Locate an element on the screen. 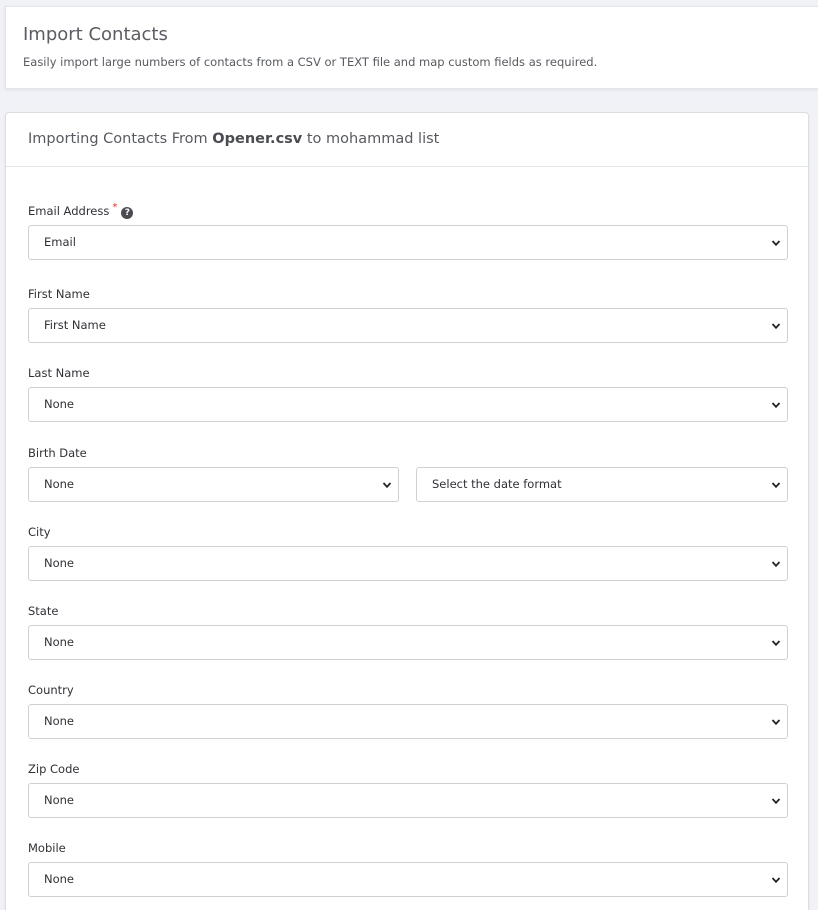  city-label: City is located at coordinates (39, 532).